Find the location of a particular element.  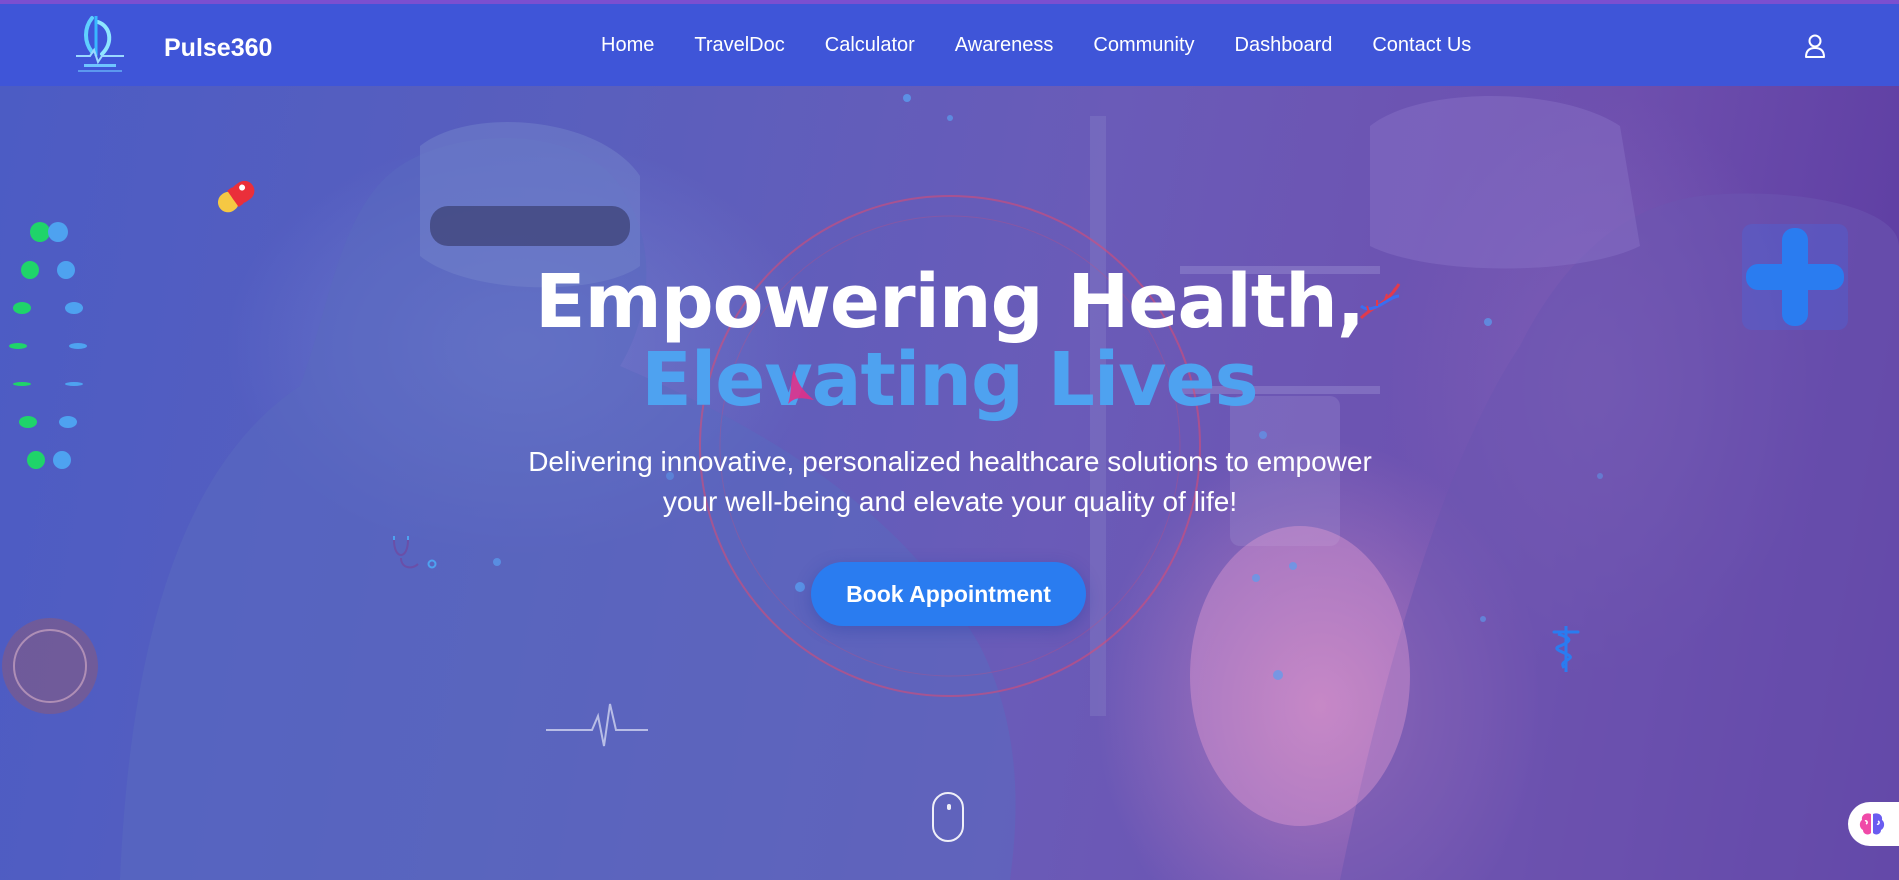

stethoscope-icon is located at coordinates (413, 556).